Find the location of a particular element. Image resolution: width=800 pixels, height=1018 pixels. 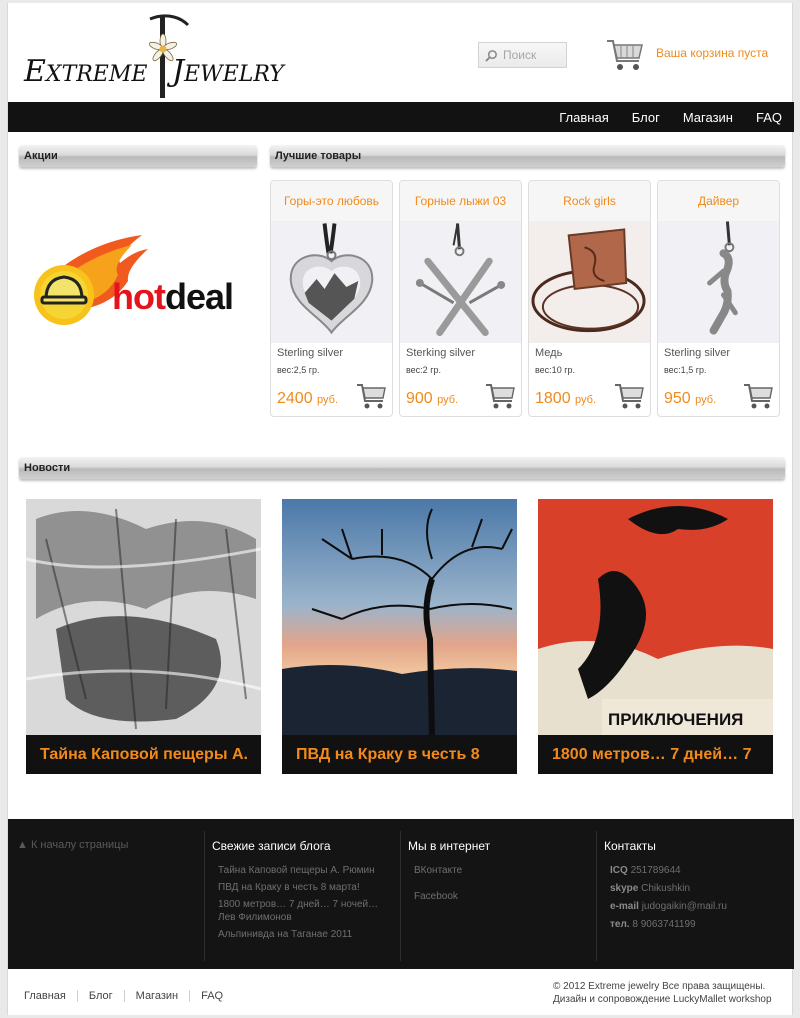

search-input is located at coordinates (534, 55).